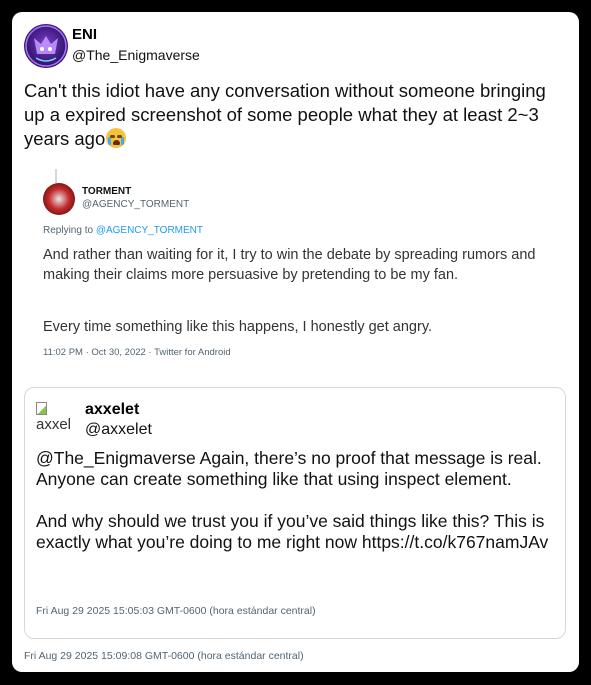  What do you see at coordinates (69, 230) in the screenshot?
I see `replying-prefix: Replying to` at bounding box center [69, 230].